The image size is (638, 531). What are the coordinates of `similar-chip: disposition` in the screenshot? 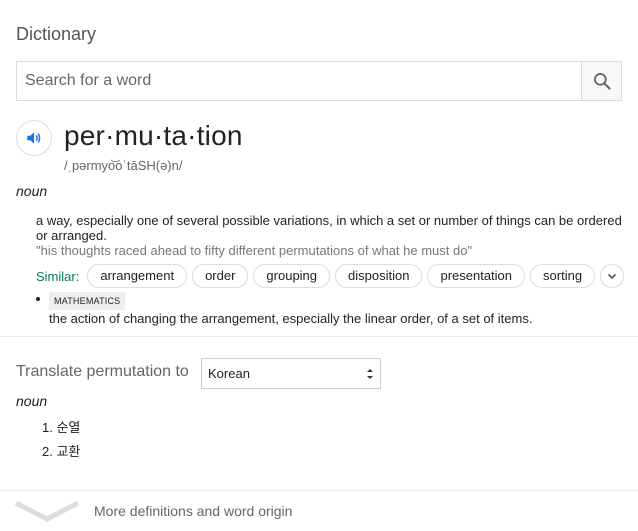 It's located at (379, 276).